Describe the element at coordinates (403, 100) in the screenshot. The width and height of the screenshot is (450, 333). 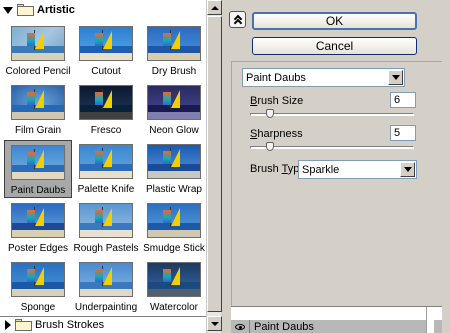
I see `brush-size-field: 6` at that location.